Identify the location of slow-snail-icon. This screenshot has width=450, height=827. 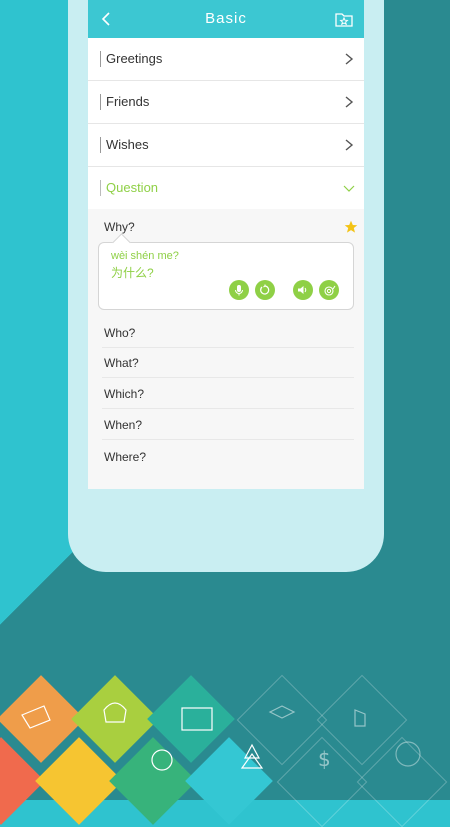
(329, 290).